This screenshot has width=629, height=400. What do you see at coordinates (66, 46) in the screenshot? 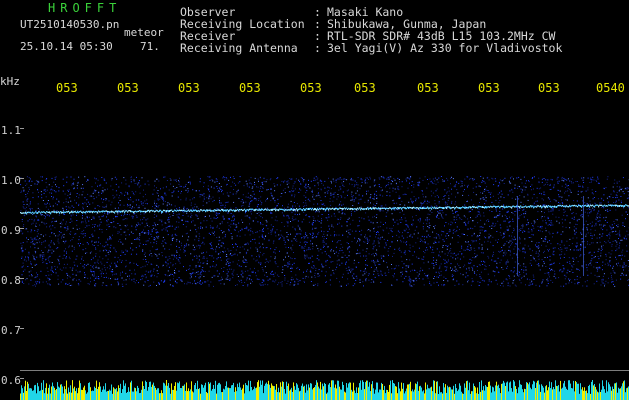
I see `datetime-label: 25.10.14 05:30` at bounding box center [66, 46].